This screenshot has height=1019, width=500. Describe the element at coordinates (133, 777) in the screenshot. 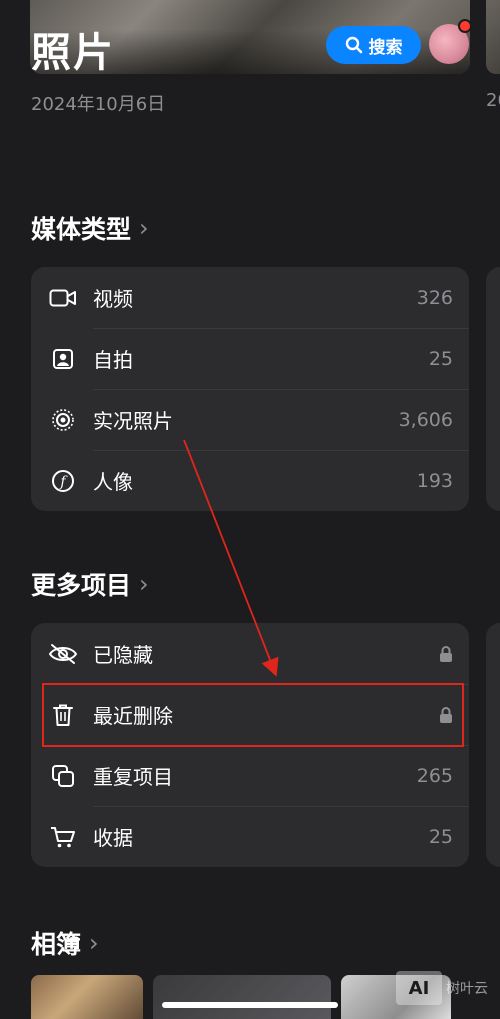

I see `list-item-label: 重复项目` at that location.